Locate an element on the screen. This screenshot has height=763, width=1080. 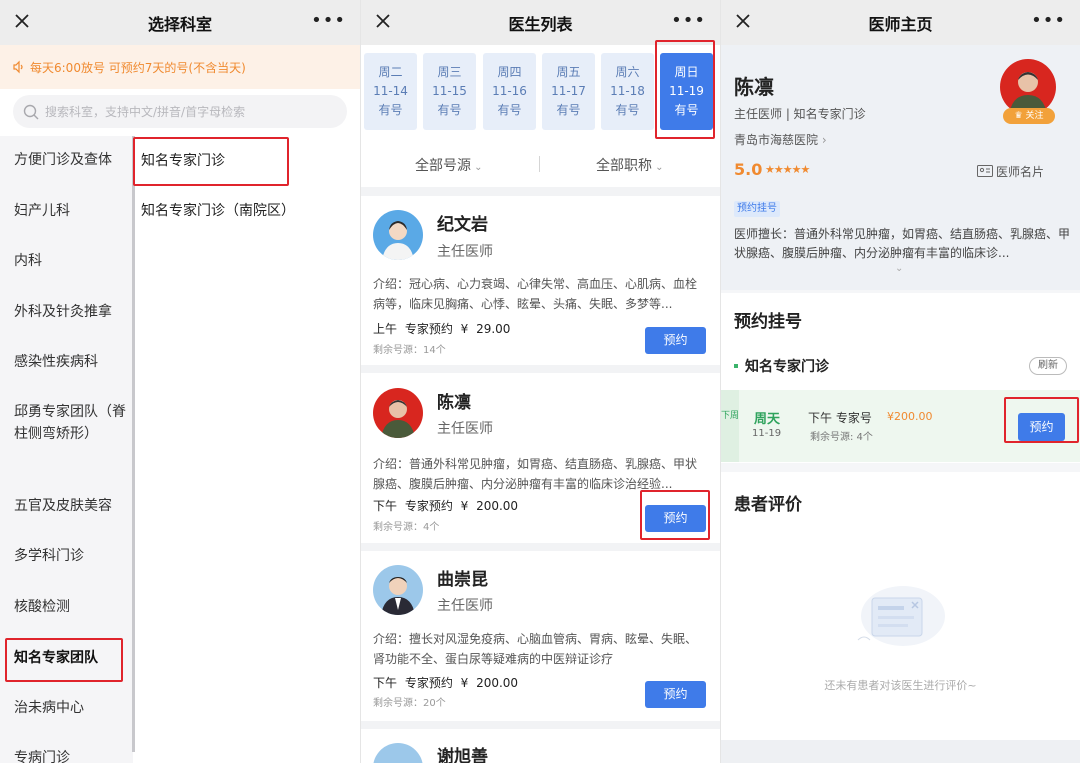
crown-icon: ♛ is located at coordinates (1020, 116).